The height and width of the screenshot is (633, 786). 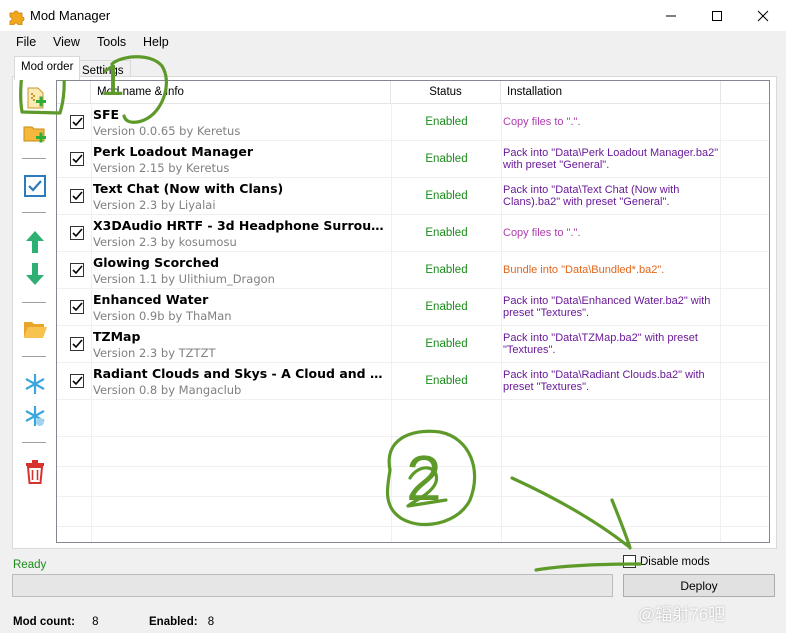 I want to click on deploy-button: Deploy, so click(x=699, y=585).